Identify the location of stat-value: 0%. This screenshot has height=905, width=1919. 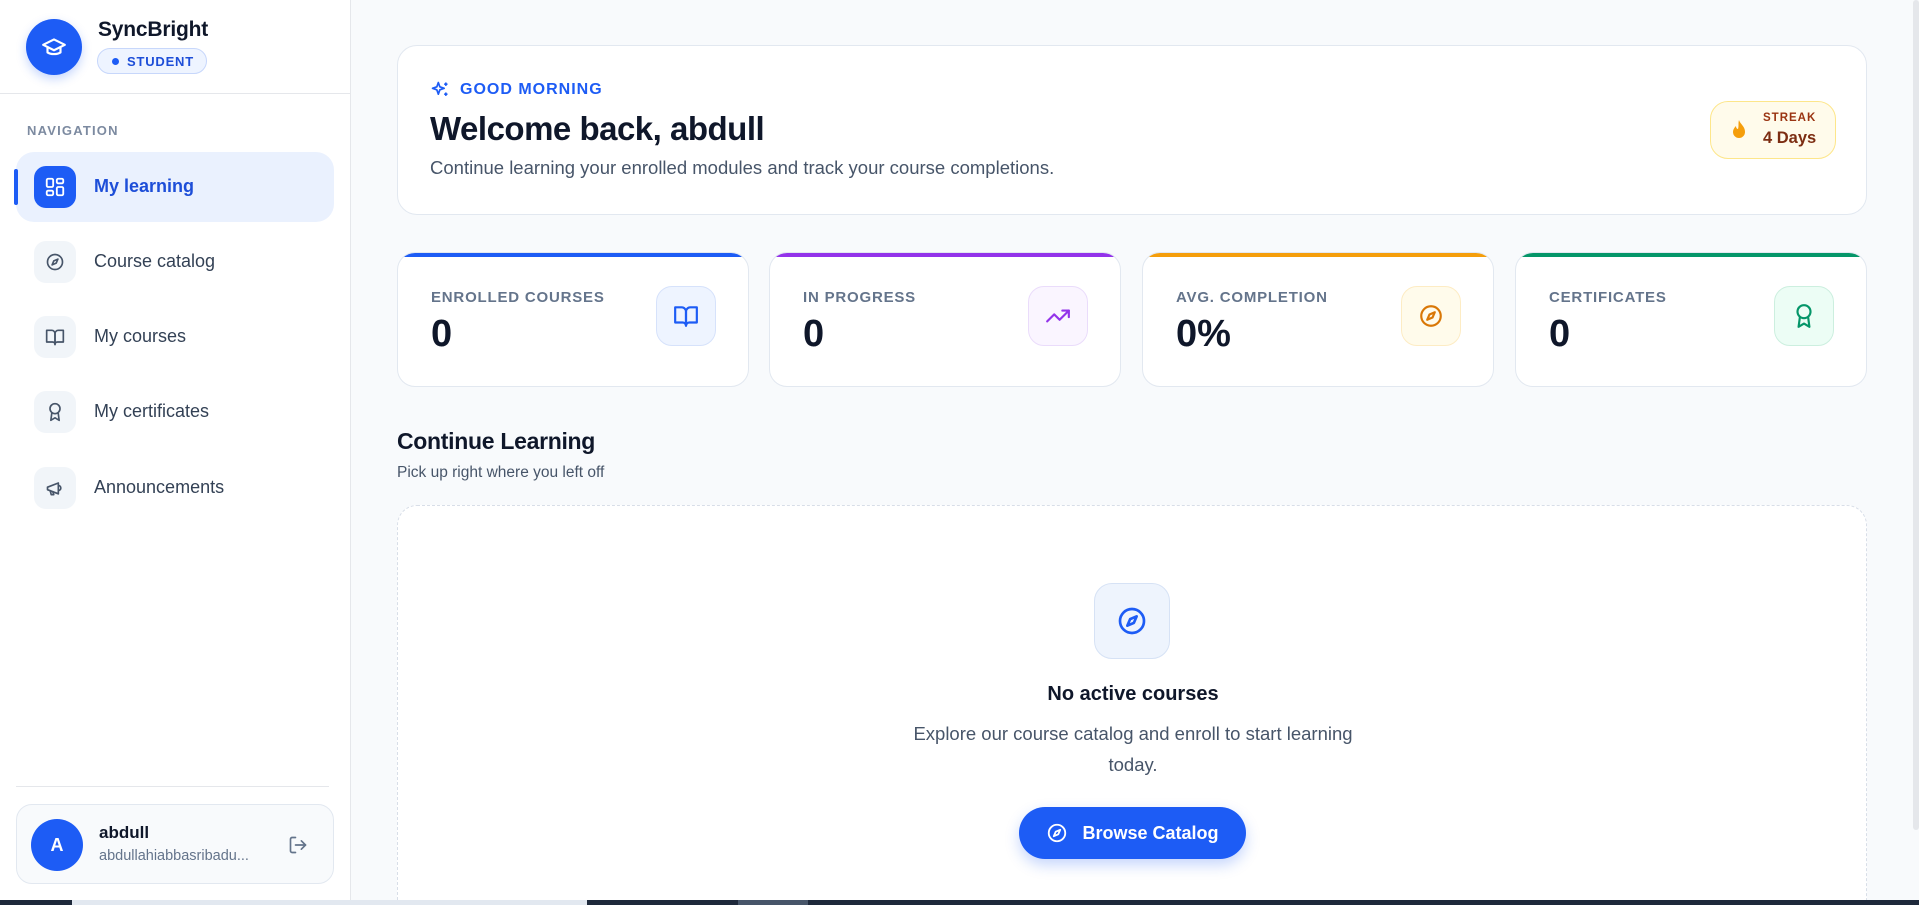
(1203, 334).